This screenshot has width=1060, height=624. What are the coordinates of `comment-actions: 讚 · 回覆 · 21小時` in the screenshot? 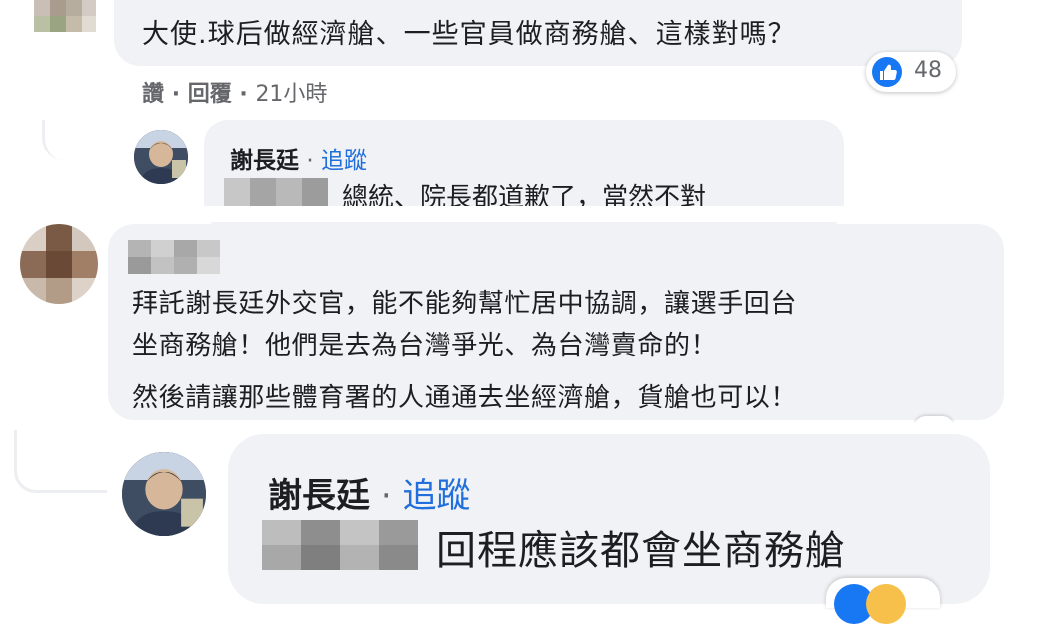 It's located at (234, 92).